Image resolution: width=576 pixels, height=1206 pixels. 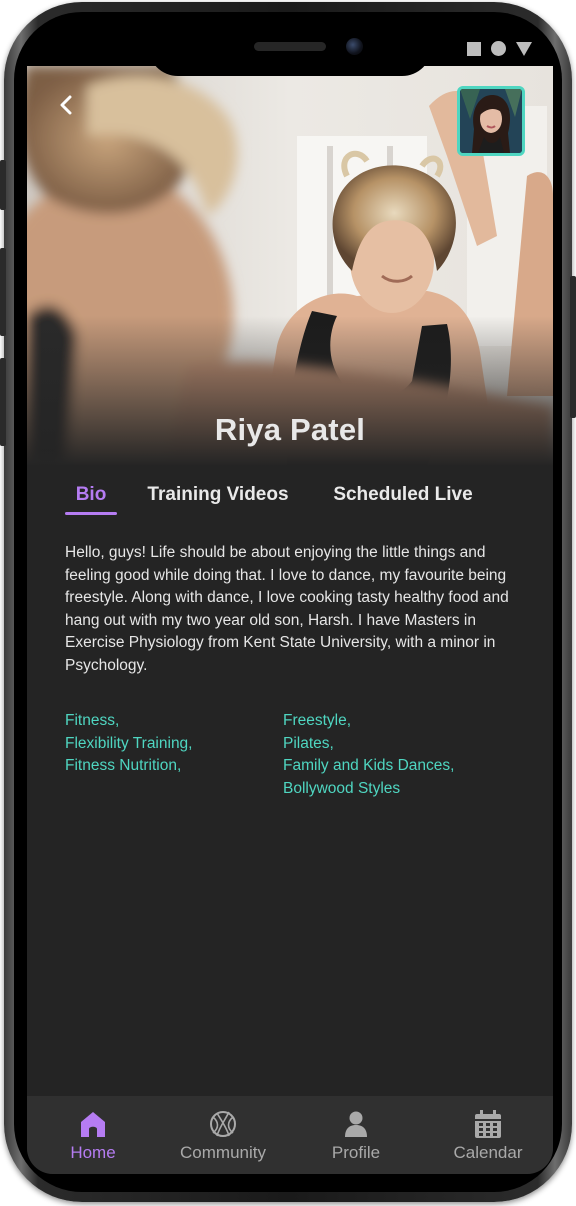 What do you see at coordinates (524, 48) in the screenshot?
I see `back-triangle-icon` at bounding box center [524, 48].